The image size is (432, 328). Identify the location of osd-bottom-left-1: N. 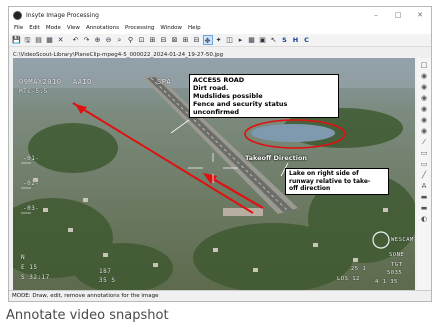
(23, 257).